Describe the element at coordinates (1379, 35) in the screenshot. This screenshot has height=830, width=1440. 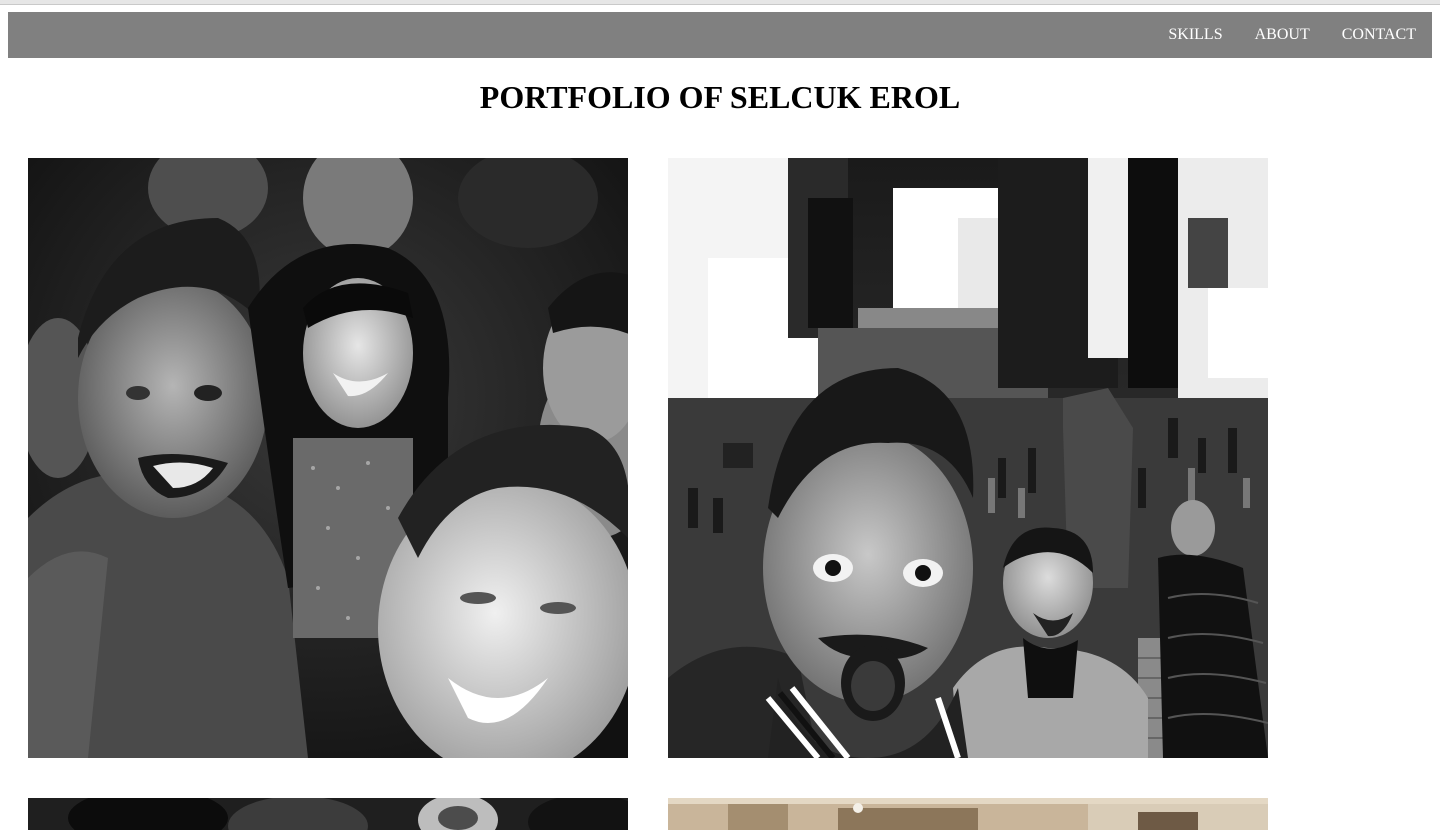
I see `nav-link-contact: CONTACT` at that location.